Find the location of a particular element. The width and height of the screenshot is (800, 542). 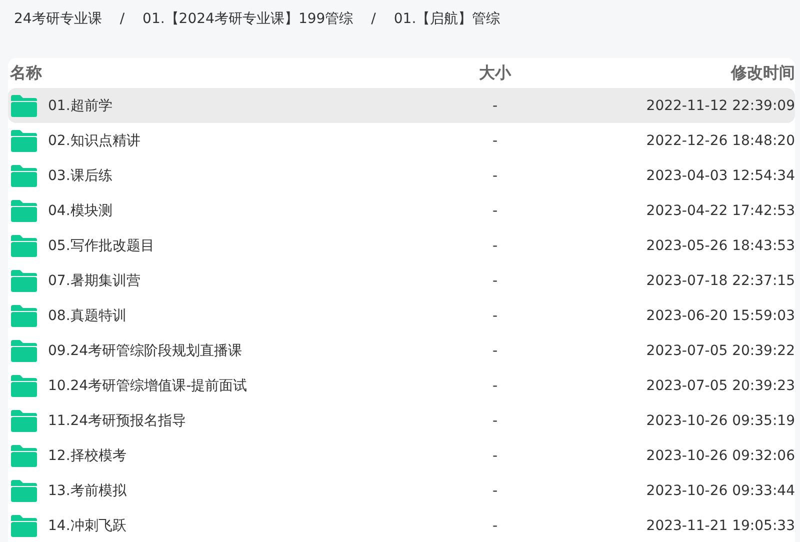

modified-time: 2023-10-26 09:35:19 is located at coordinates (720, 420).